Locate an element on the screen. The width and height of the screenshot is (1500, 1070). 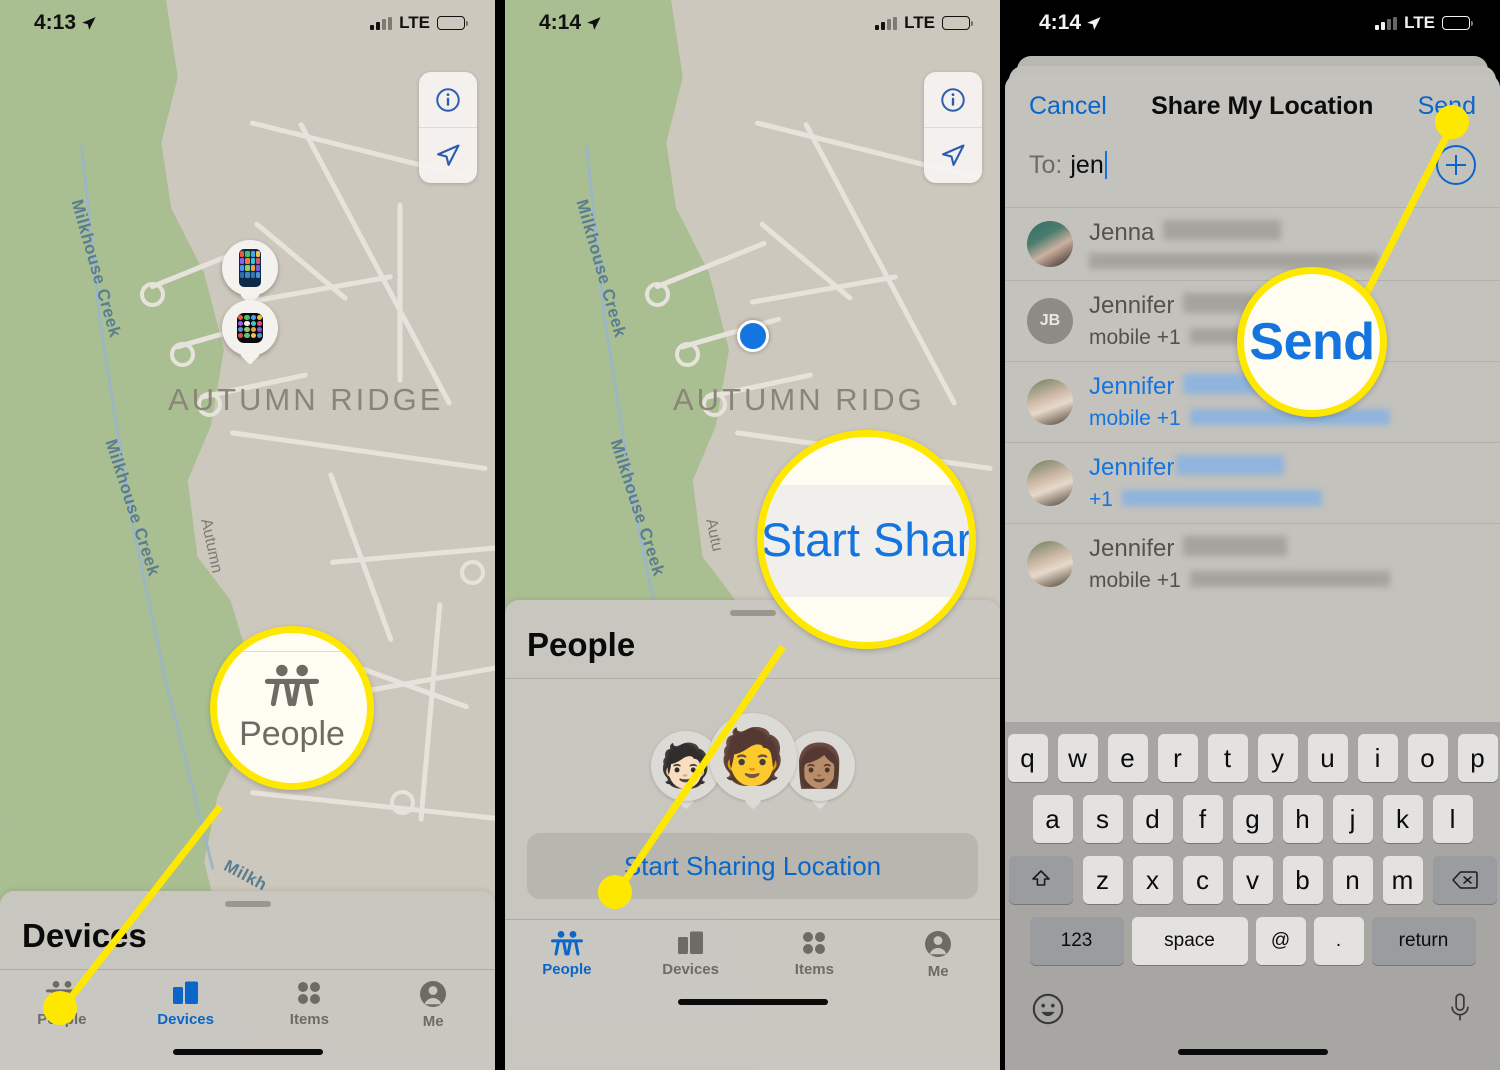
modal-title: Share My Location is located at coordinates (1262, 106).